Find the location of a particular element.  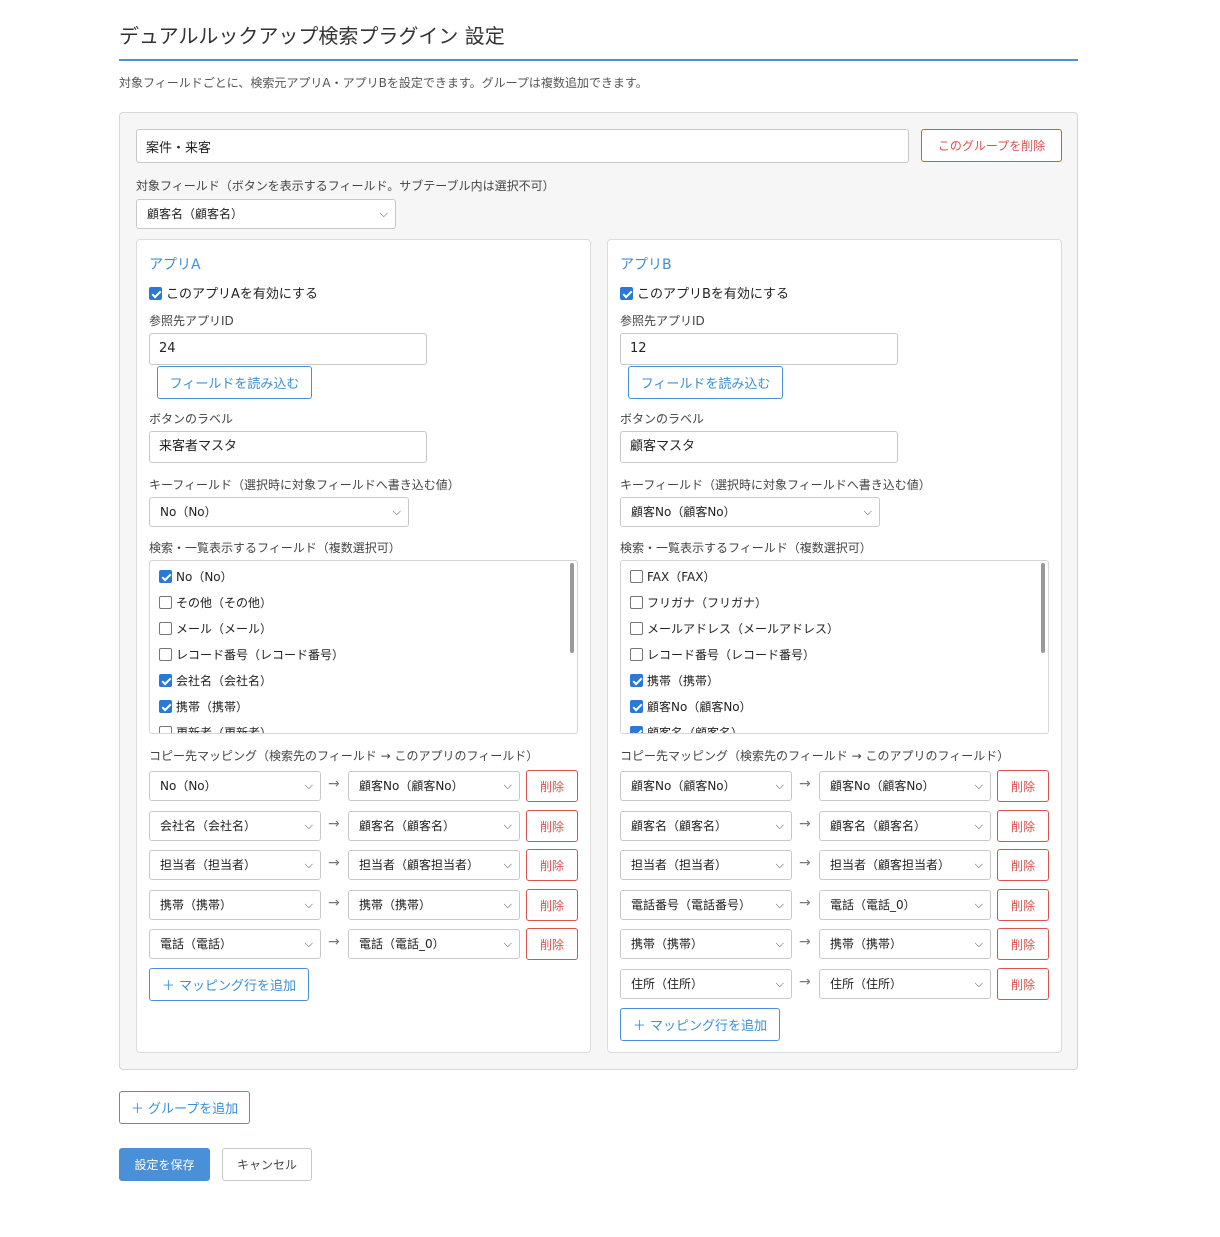

mapping-source-select: 顧客名（顧客名） ⌵ is located at coordinates (706, 826).